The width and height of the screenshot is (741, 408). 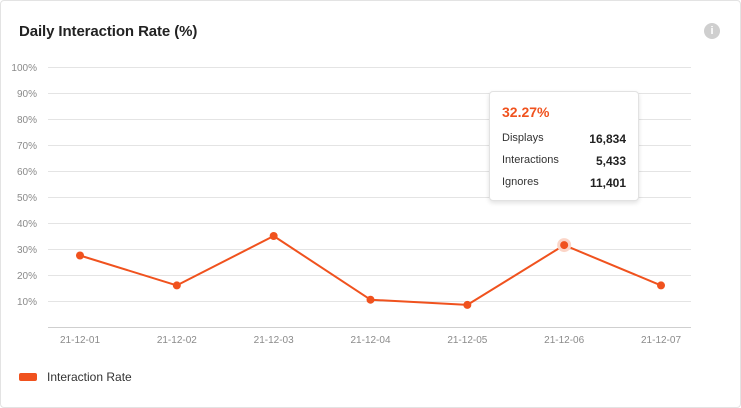 I want to click on y-tick-label: 80%, so click(x=27, y=120).